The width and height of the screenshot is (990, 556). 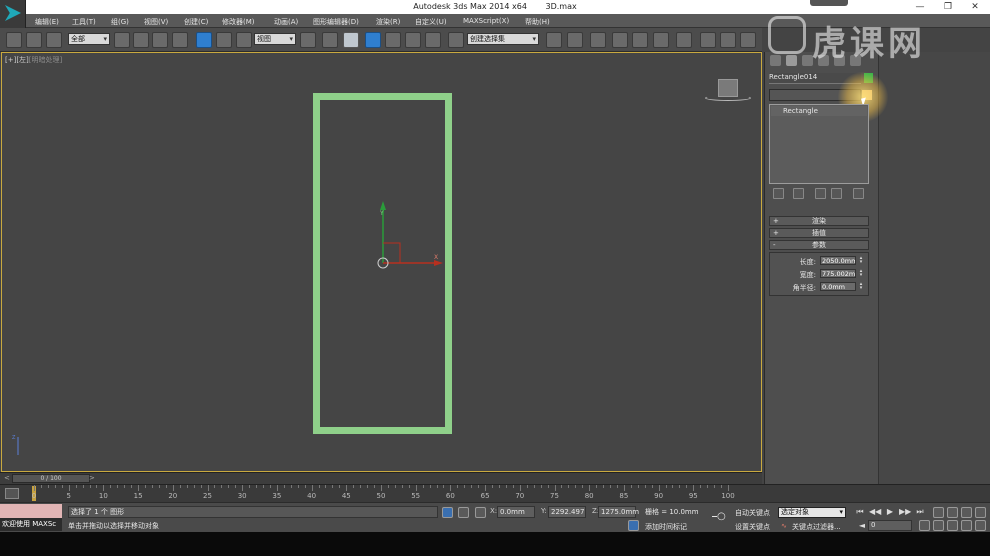 What do you see at coordinates (13, 14) in the screenshot?
I see `app-menu-button` at bounding box center [13, 14].